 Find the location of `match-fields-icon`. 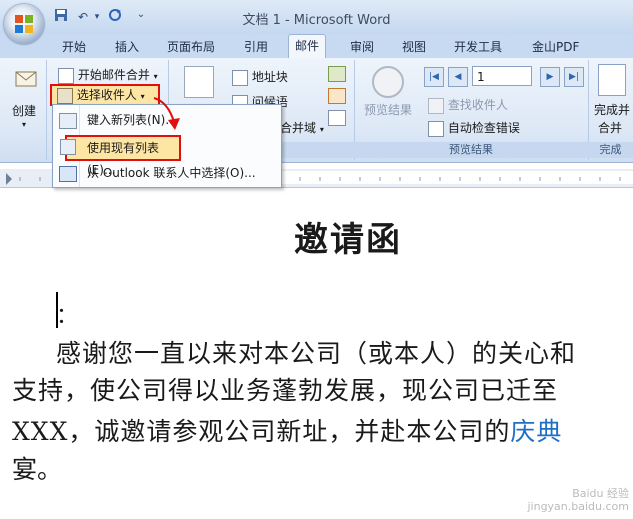

match-fields-icon is located at coordinates (337, 96).